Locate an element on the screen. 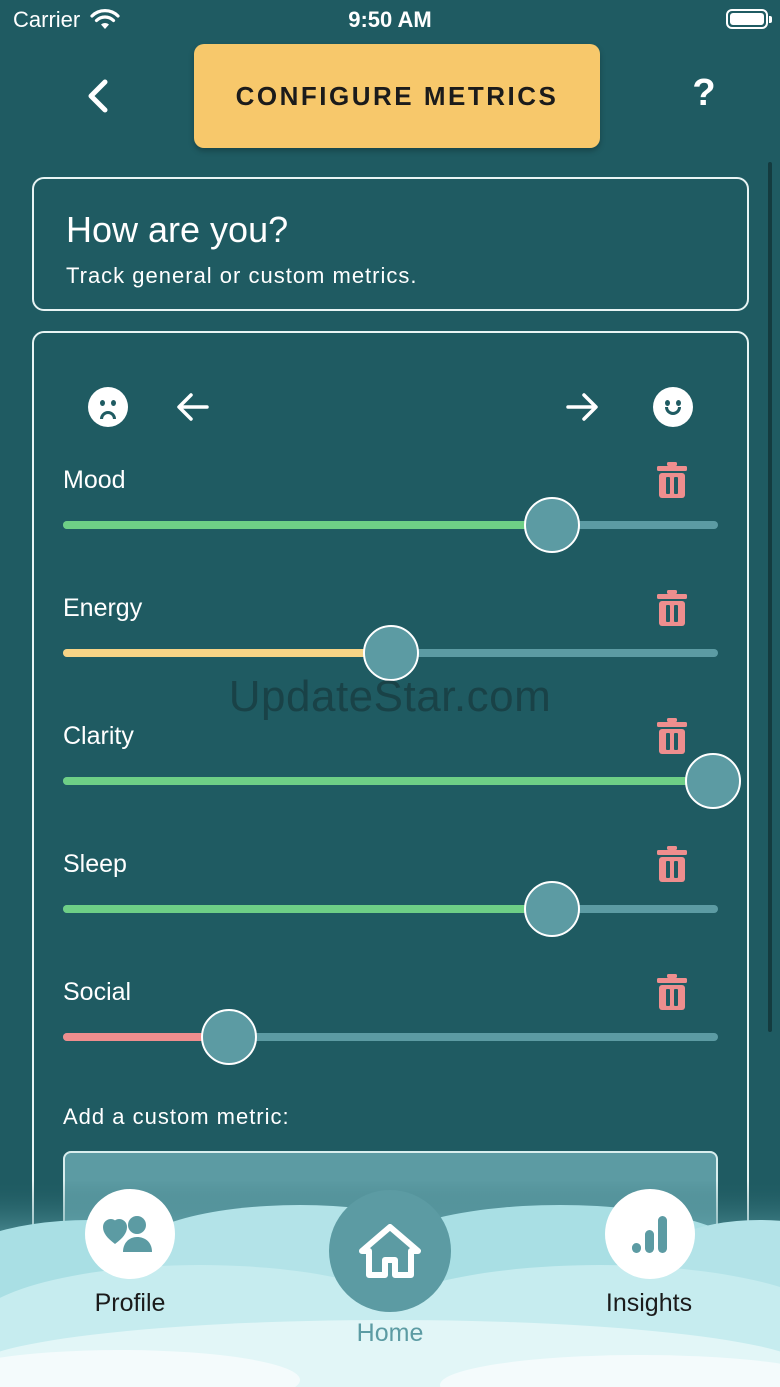 The height and width of the screenshot is (1387, 780). delete-social-trash-icon is located at coordinates (672, 992).